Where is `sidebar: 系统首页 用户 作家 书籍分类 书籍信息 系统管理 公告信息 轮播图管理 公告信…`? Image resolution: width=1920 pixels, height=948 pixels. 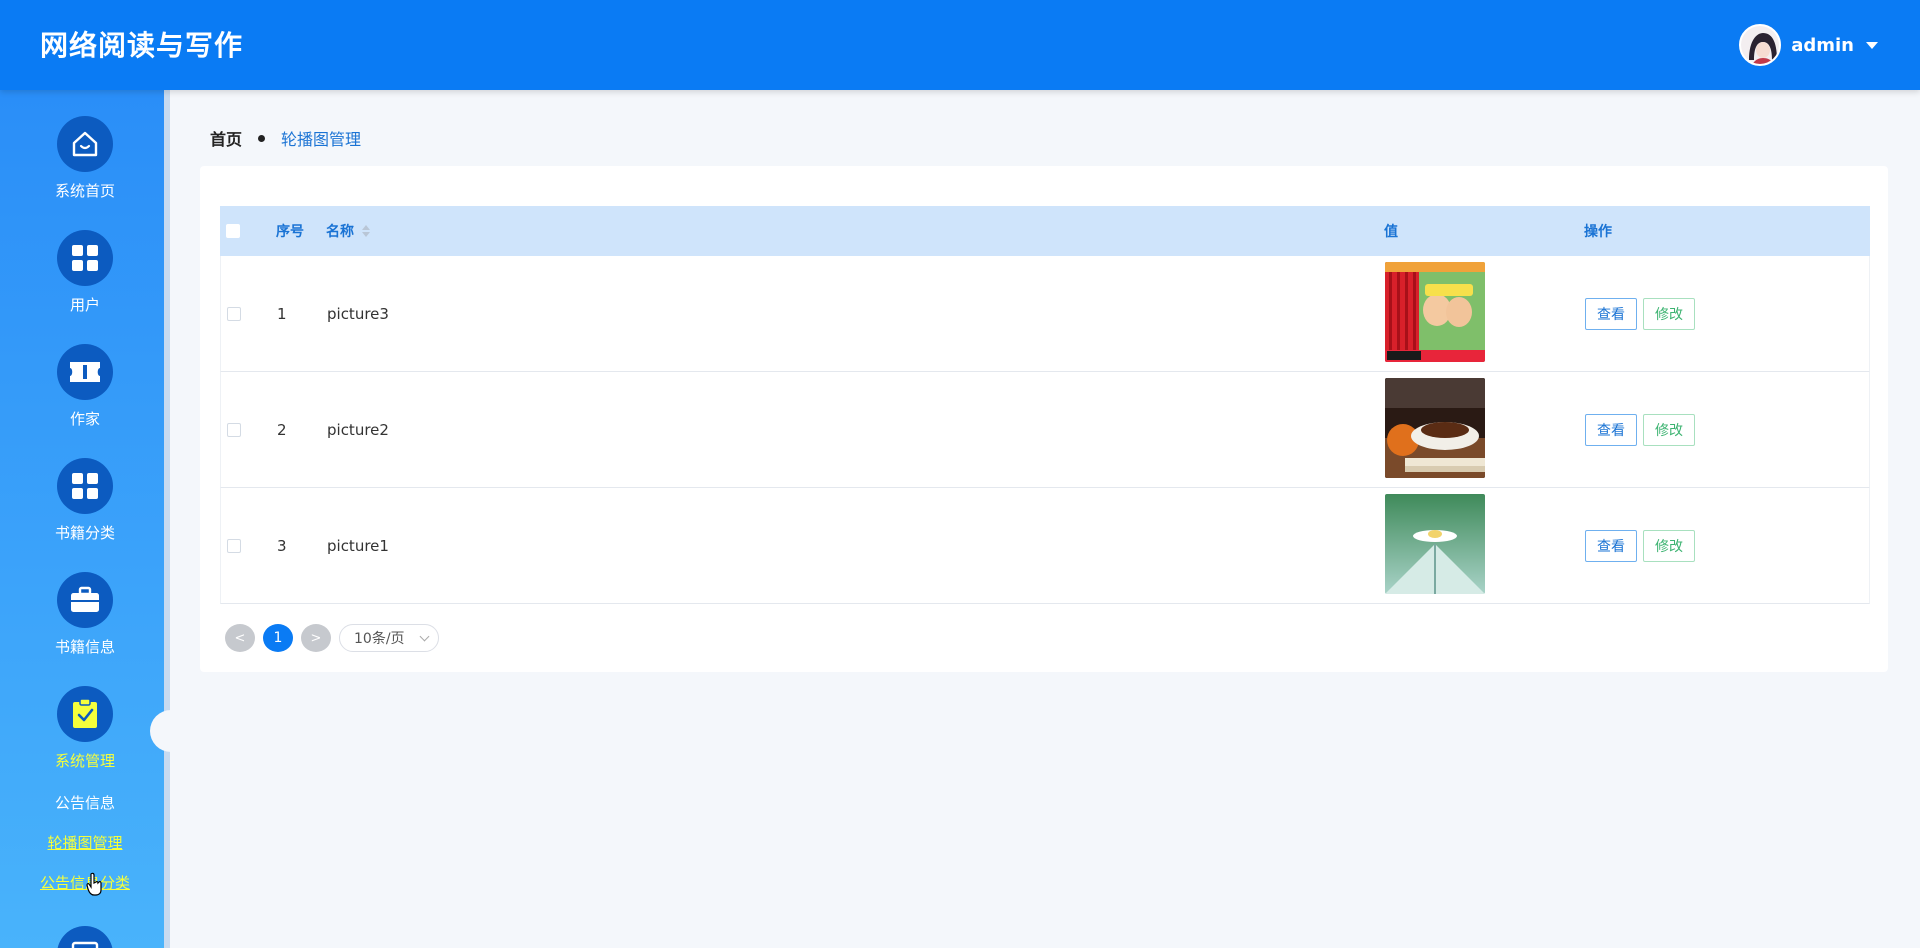 sidebar: 系统首页 用户 作家 书籍分类 书籍信息 系统管理 公告信息 轮播图管理 公告信… is located at coordinates (85, 519).